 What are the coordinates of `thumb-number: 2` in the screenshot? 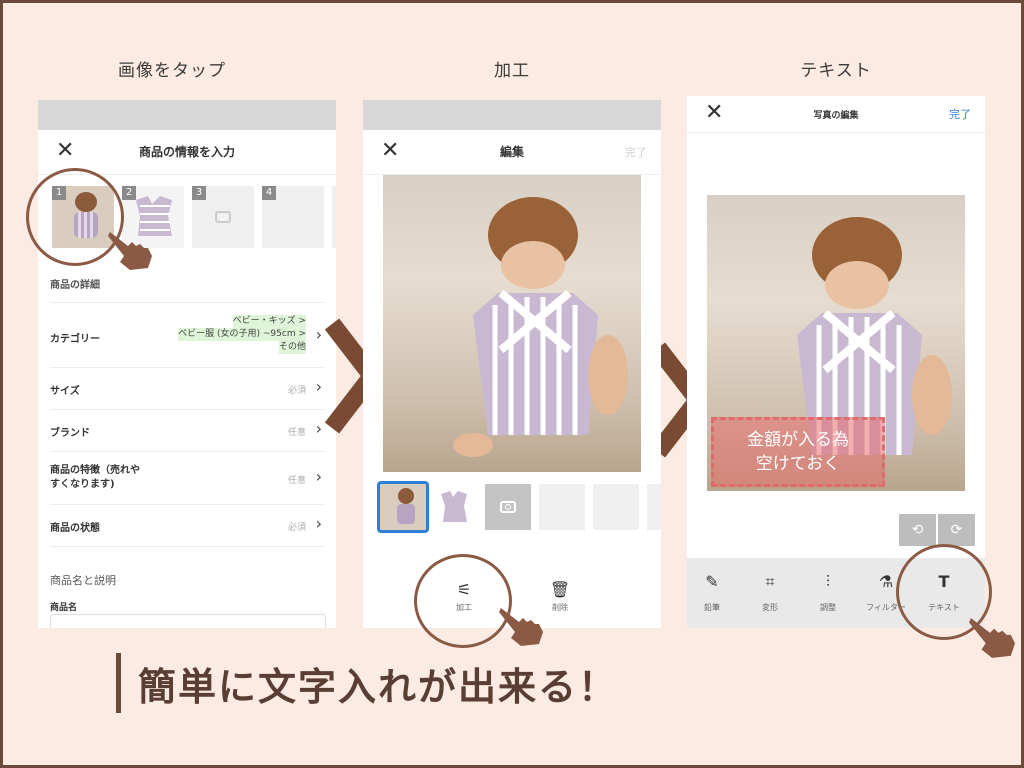 It's located at (129, 193).